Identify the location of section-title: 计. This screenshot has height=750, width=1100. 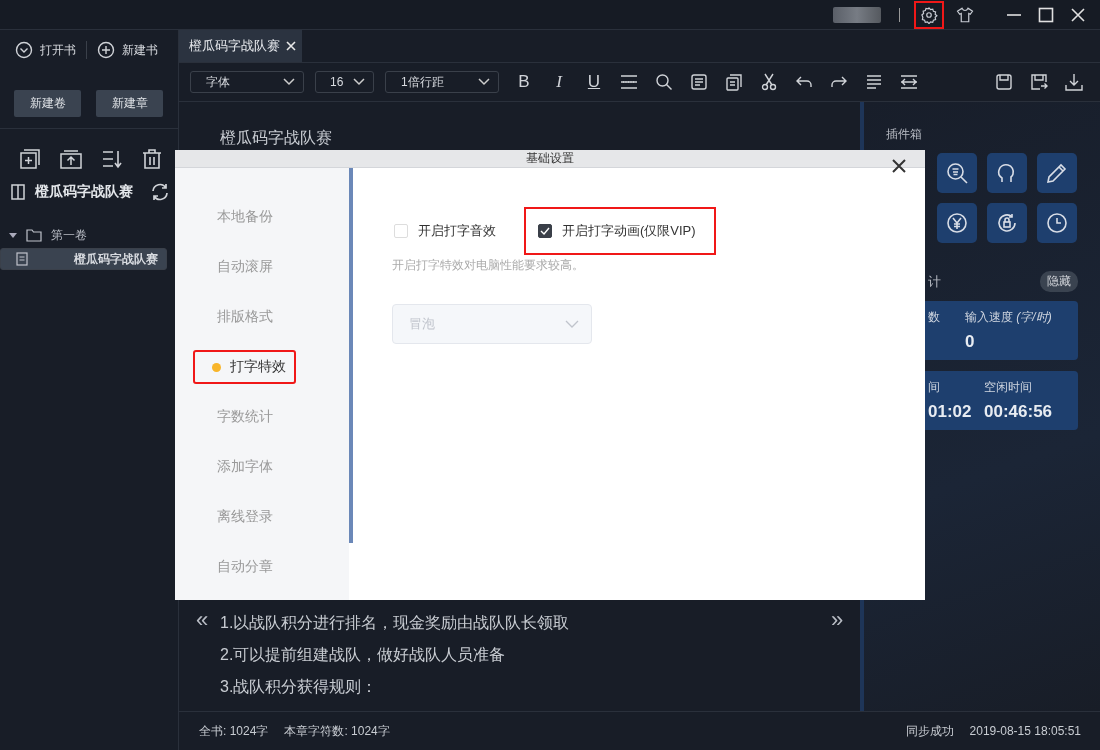
(934, 281).